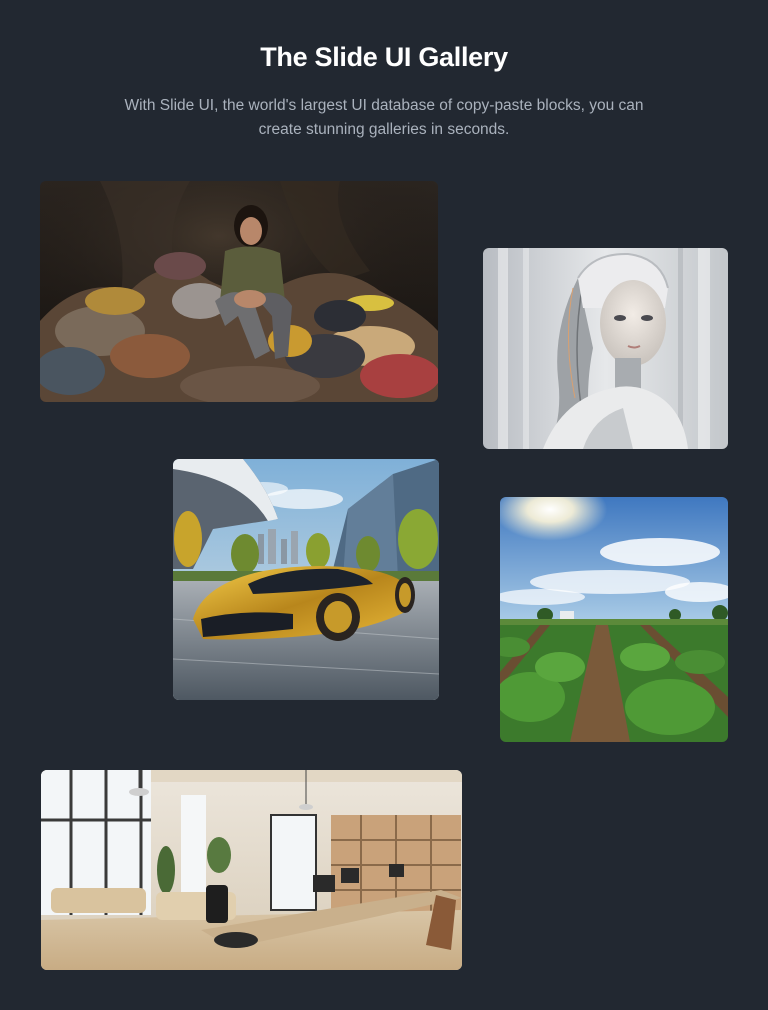 This screenshot has height=1010, width=768. Describe the element at coordinates (384, 57) in the screenshot. I see `page-title: The Slide UI Gallery` at that location.